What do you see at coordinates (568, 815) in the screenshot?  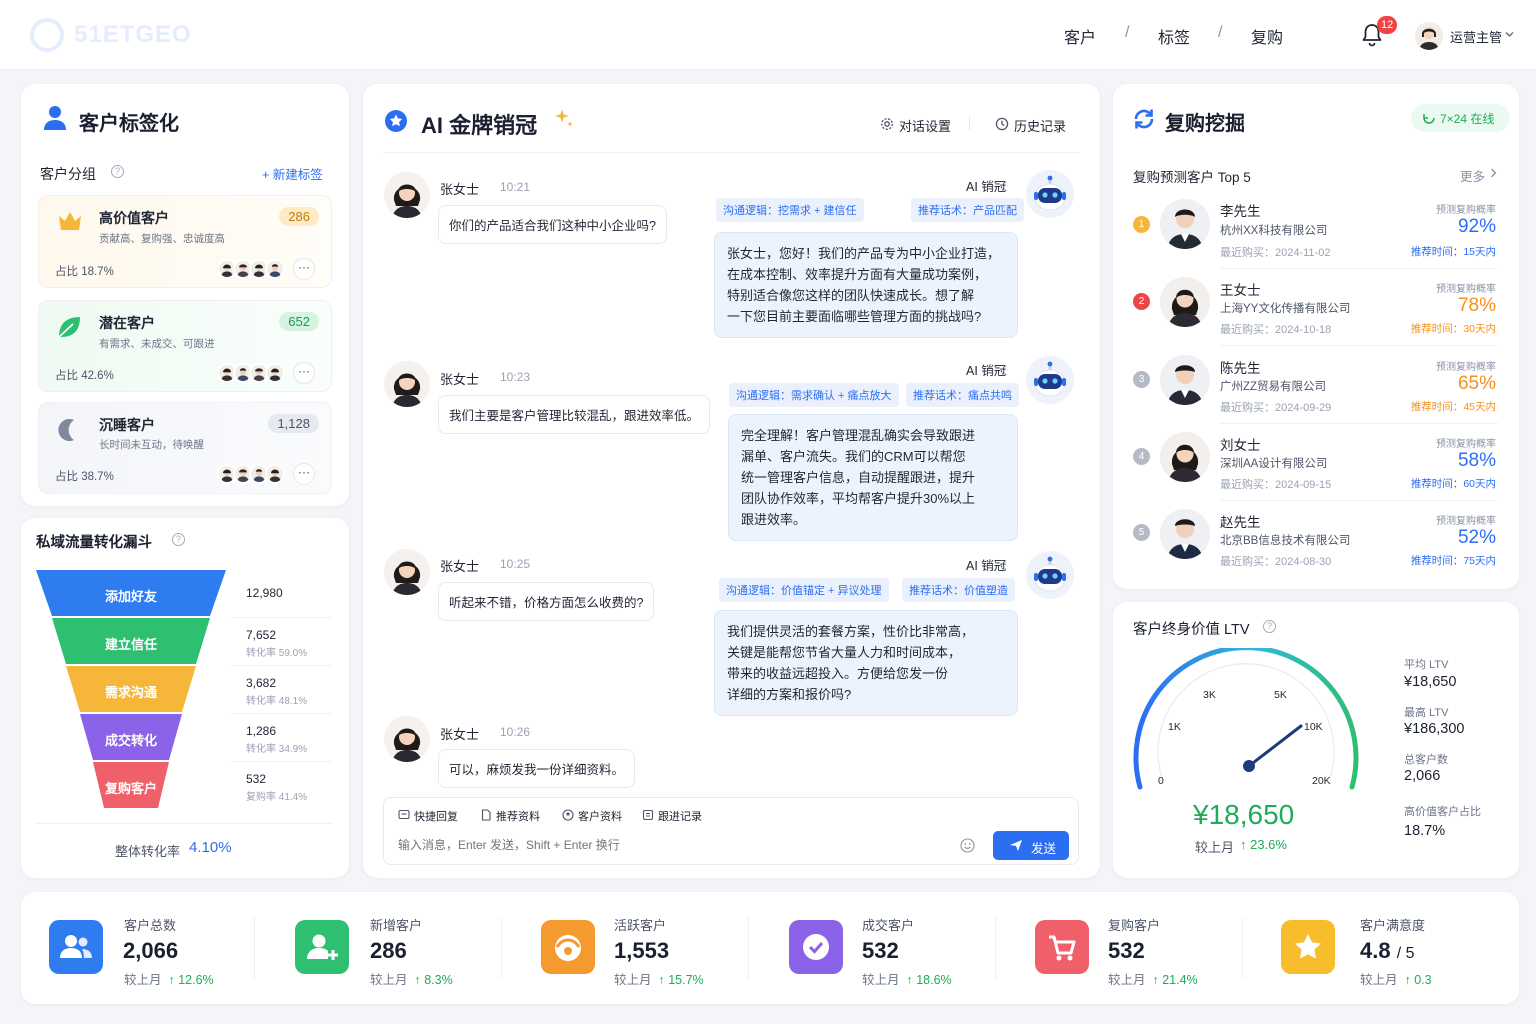 I see `profile-icon` at bounding box center [568, 815].